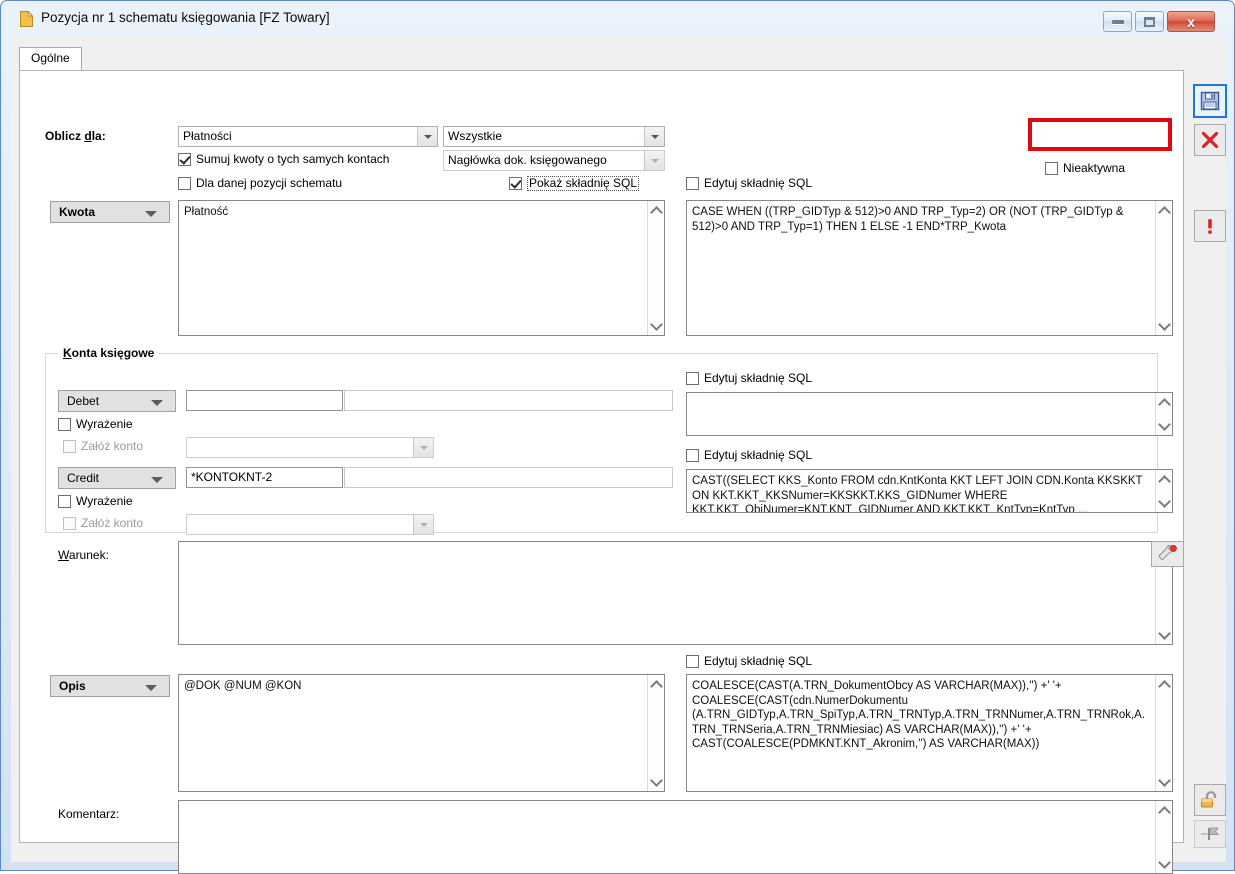  I want to click on checkbox-label: Pokaż składnię SQL, so click(583, 183).